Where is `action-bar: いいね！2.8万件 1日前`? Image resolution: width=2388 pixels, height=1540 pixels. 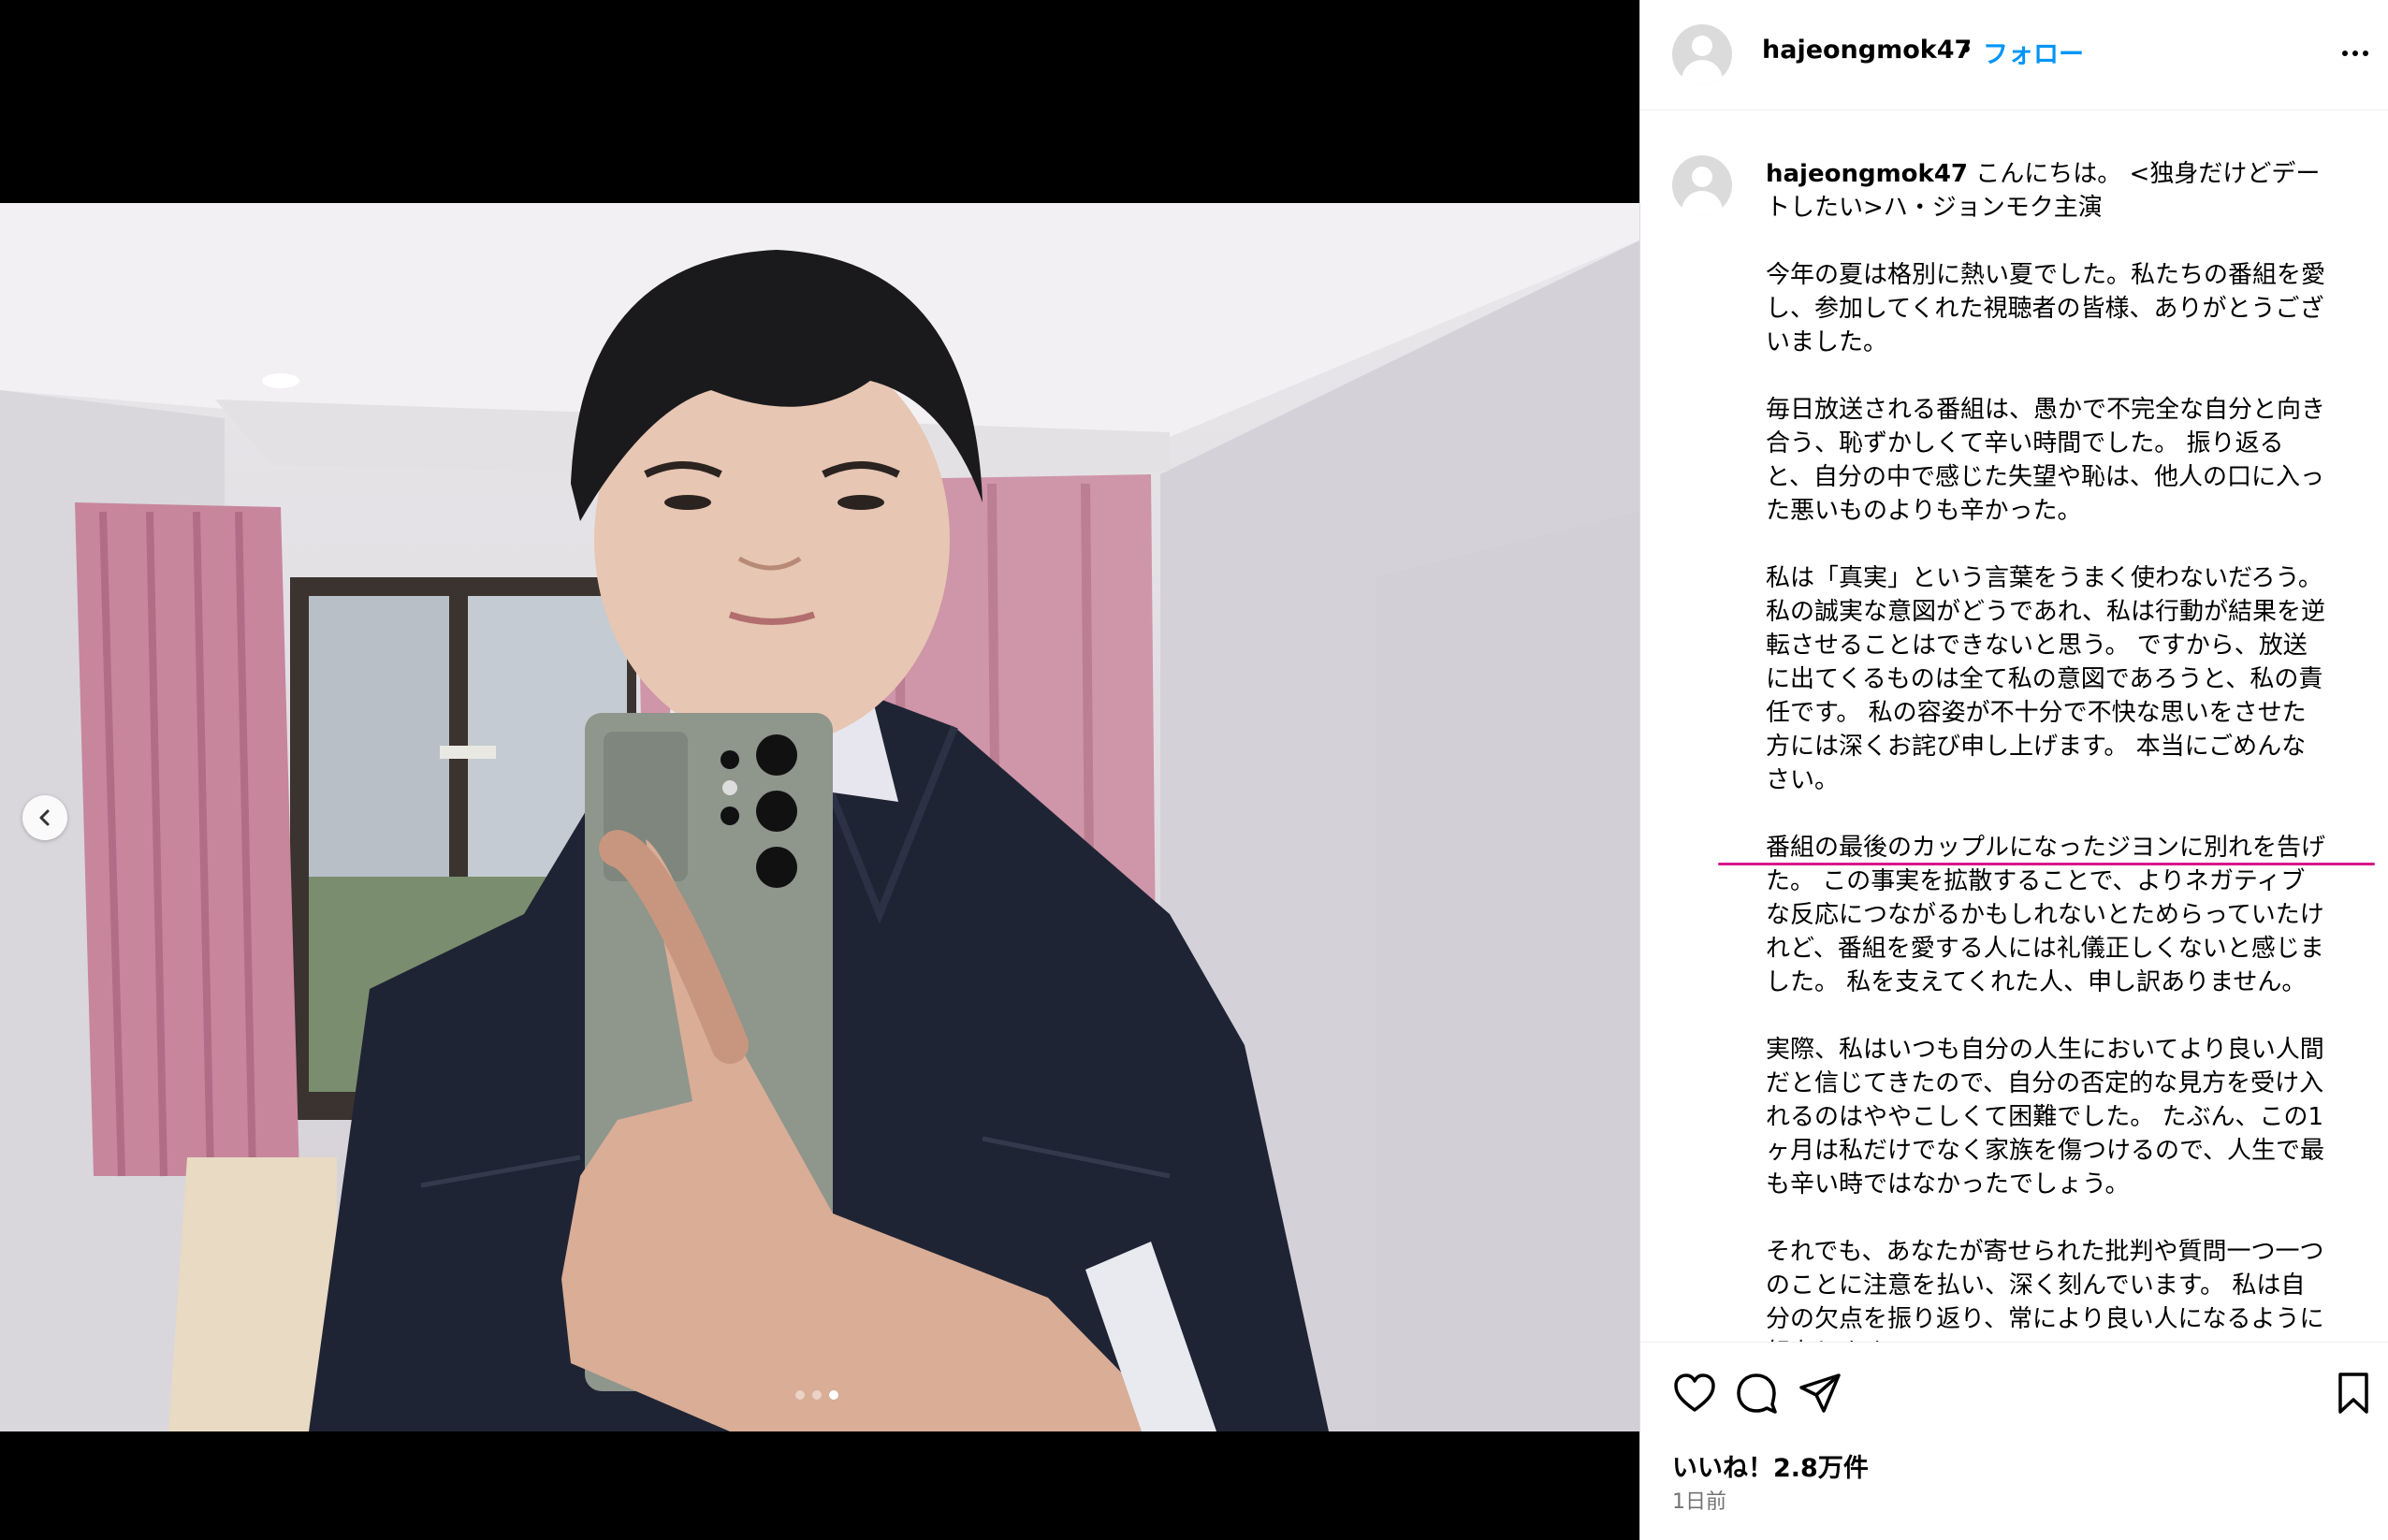 action-bar: いいね！2.8万件 1日前 is located at coordinates (2014, 1441).